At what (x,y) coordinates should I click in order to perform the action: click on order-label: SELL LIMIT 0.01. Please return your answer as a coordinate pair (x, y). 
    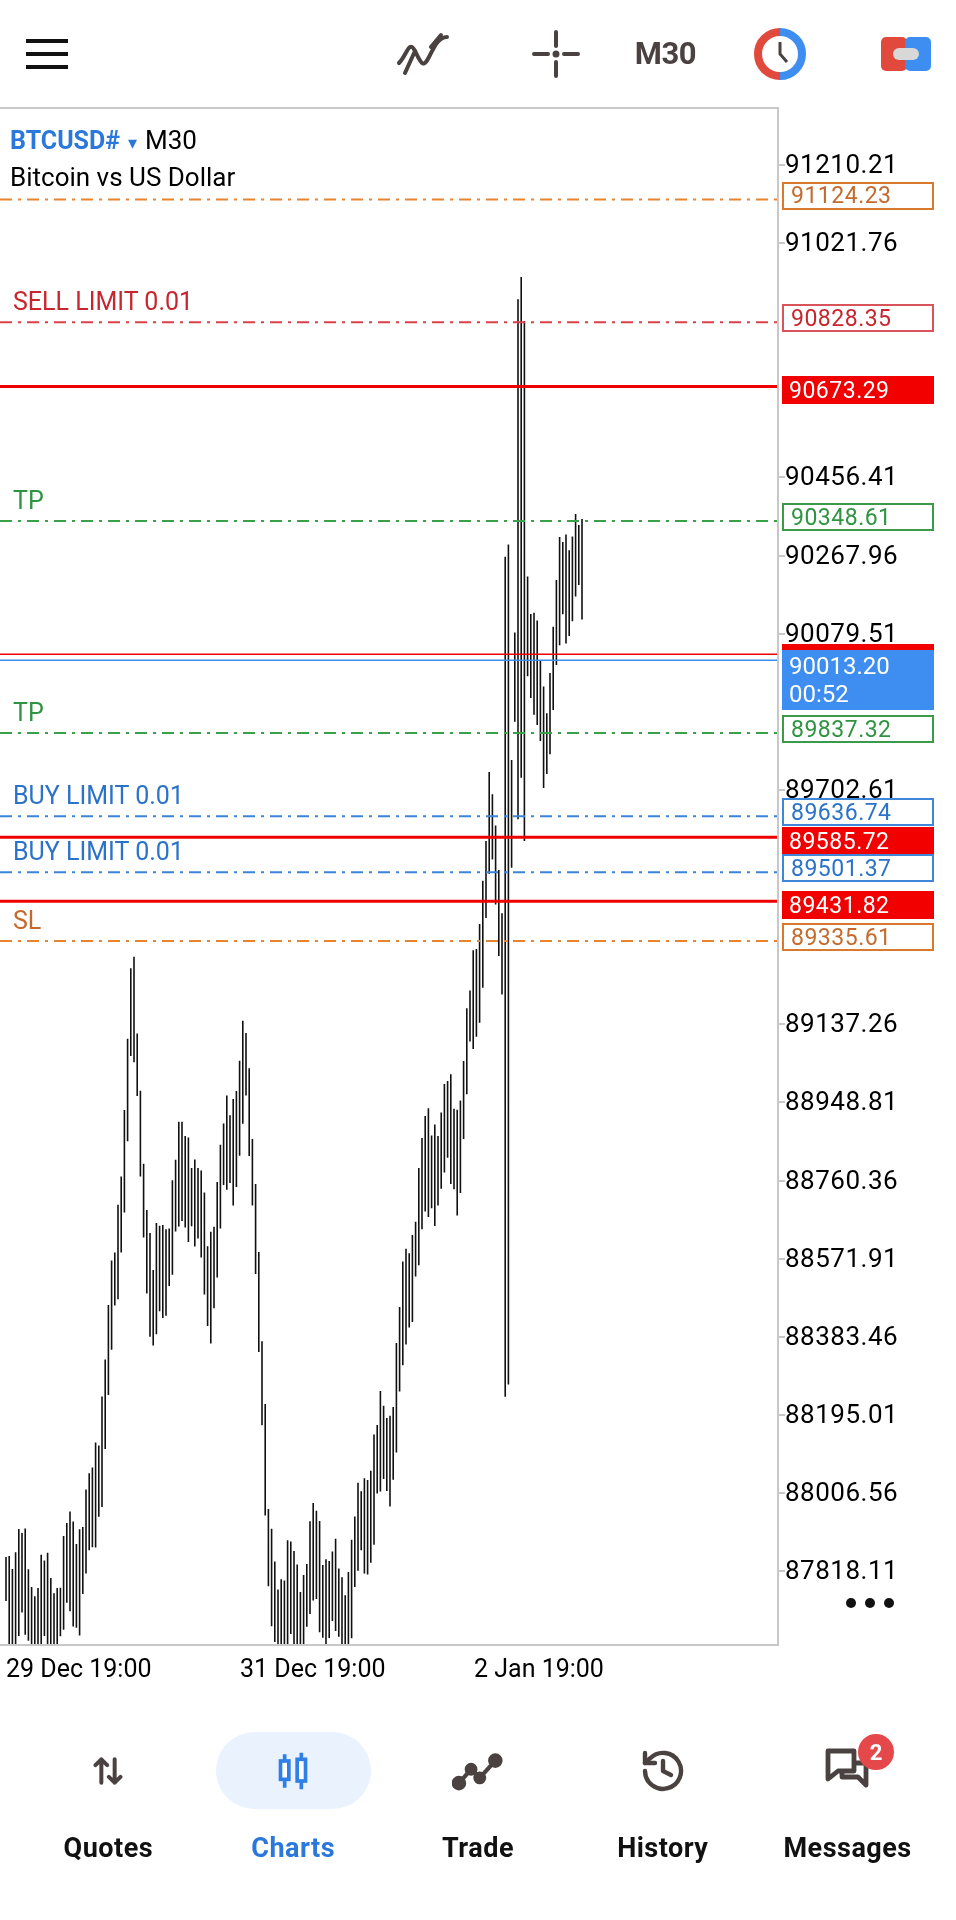
    Looking at the image, I should click on (103, 302).